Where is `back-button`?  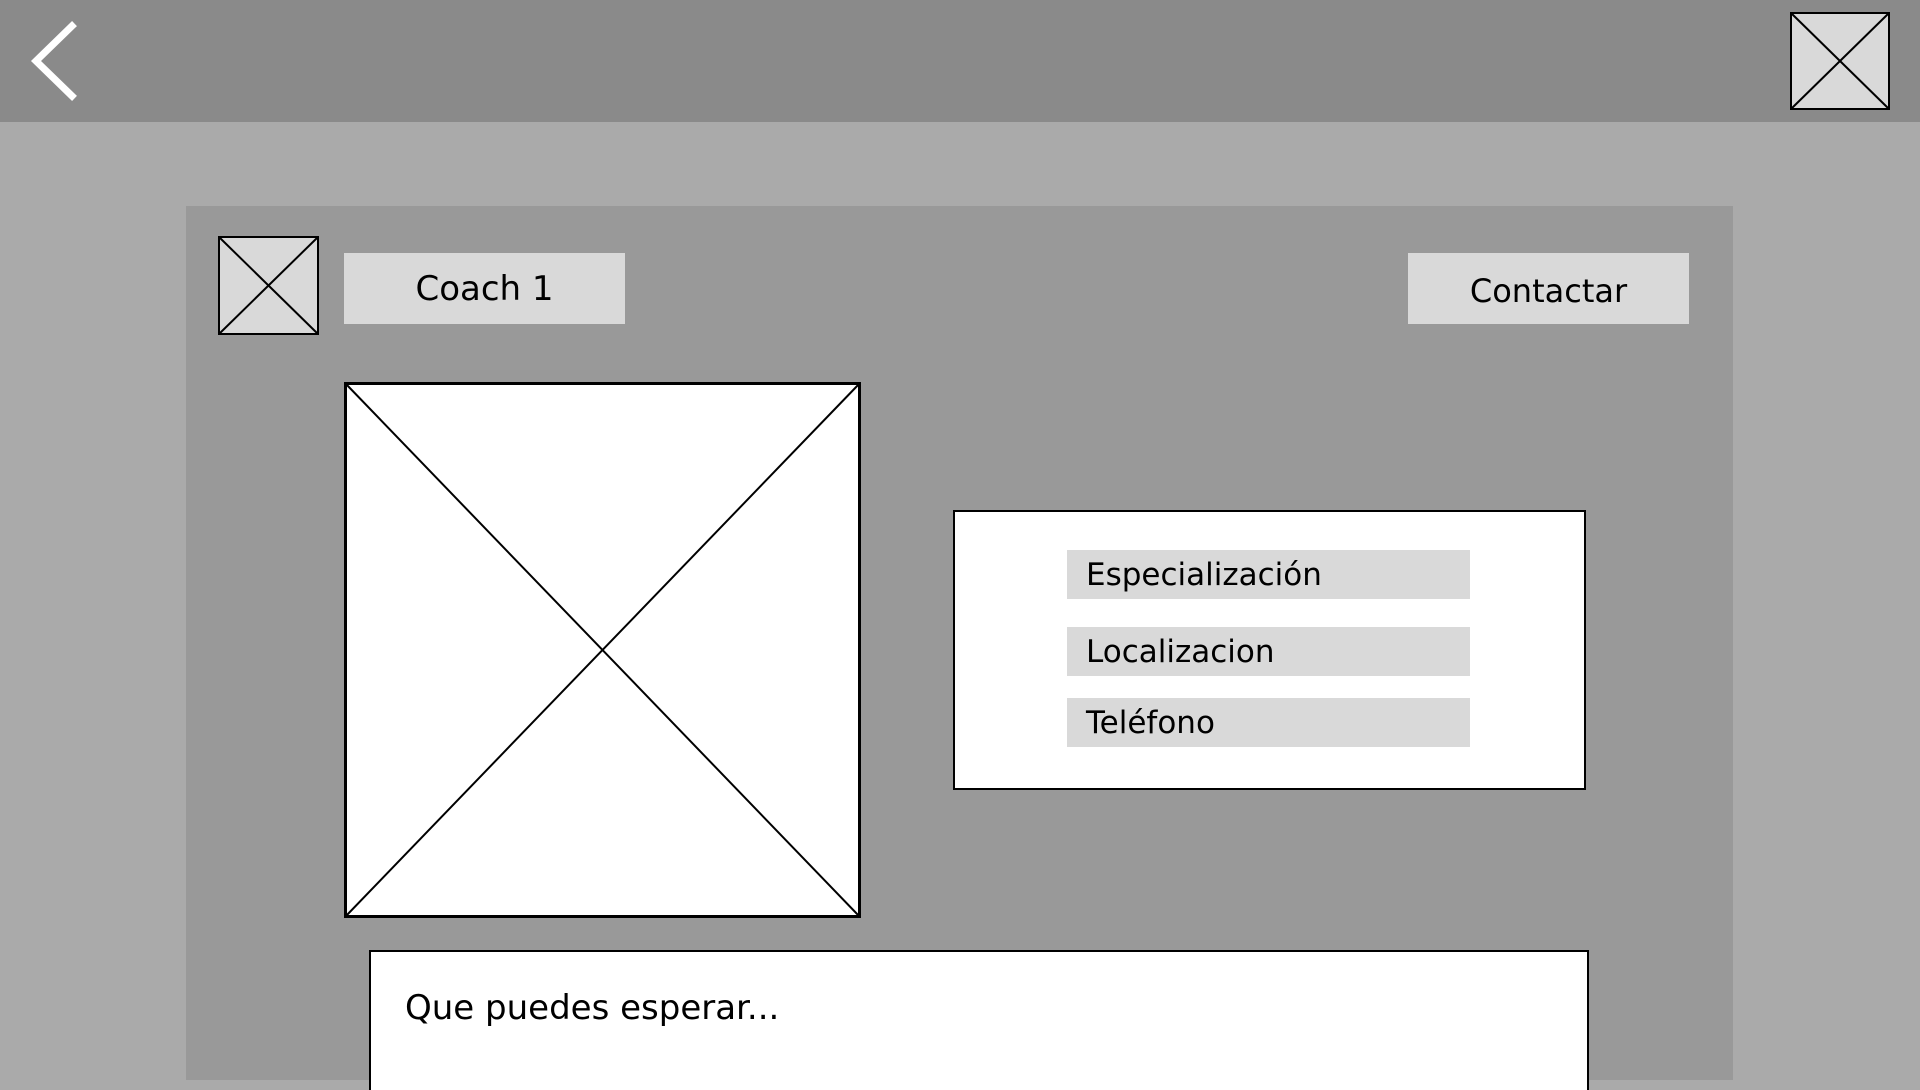
back-button is located at coordinates (55, 61).